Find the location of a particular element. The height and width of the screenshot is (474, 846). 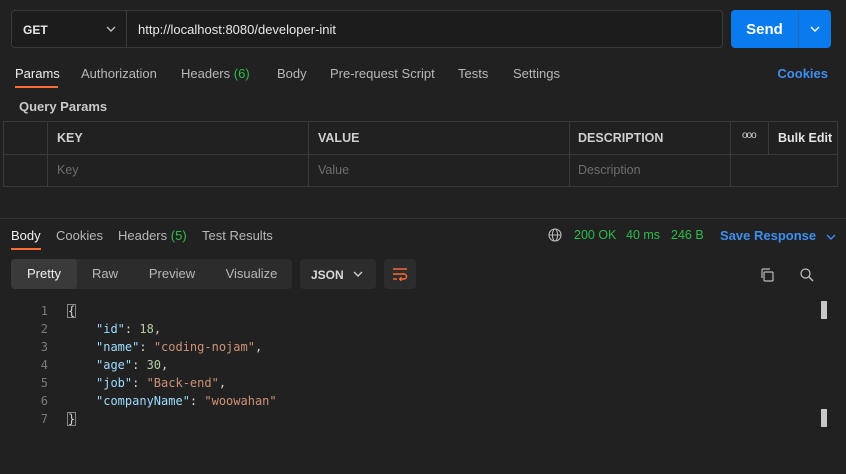

response-tab-headers: Headers (5) is located at coordinates (152, 235).